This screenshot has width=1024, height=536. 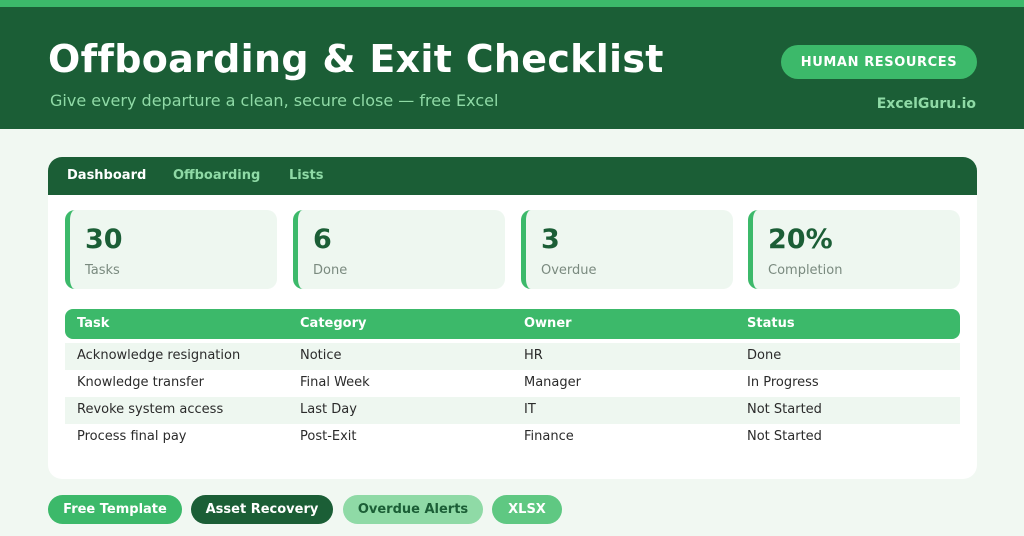 I want to click on kpi-value: 30, so click(x=104, y=239).